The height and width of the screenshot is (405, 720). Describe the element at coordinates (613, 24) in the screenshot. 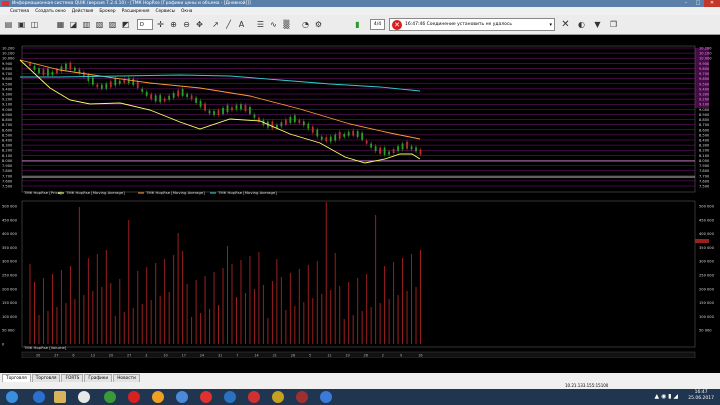

I see `copy-icon: ❐` at that location.